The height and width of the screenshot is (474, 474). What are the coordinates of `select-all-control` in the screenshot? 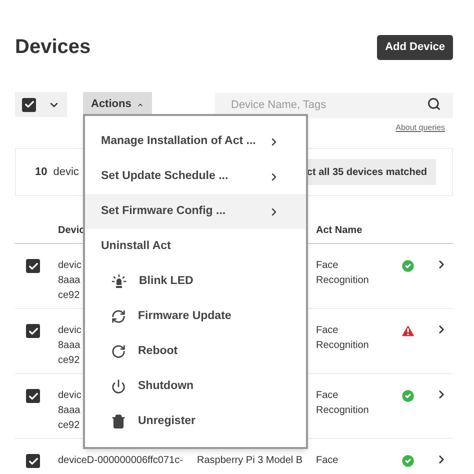 It's located at (41, 104).